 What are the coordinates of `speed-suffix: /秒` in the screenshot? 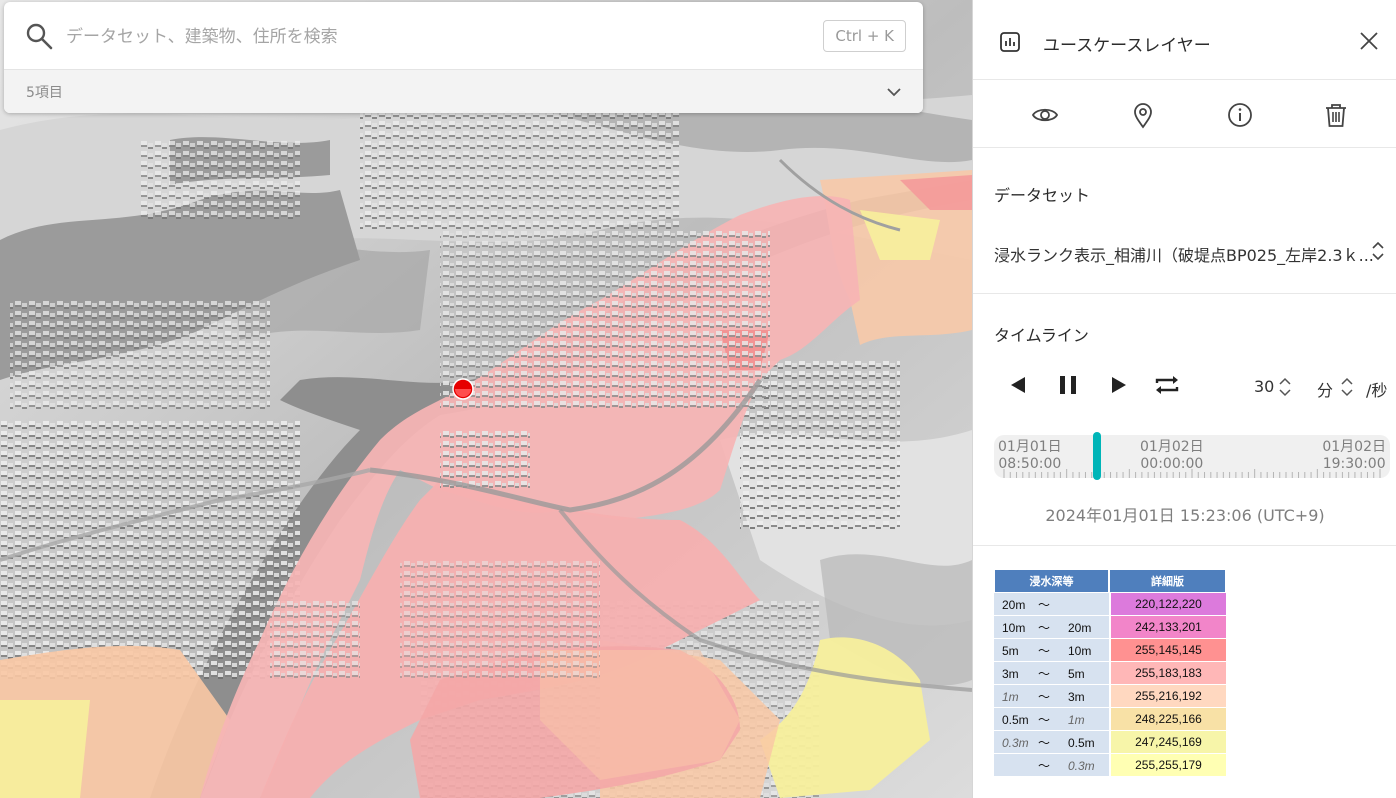 It's located at (1377, 390).